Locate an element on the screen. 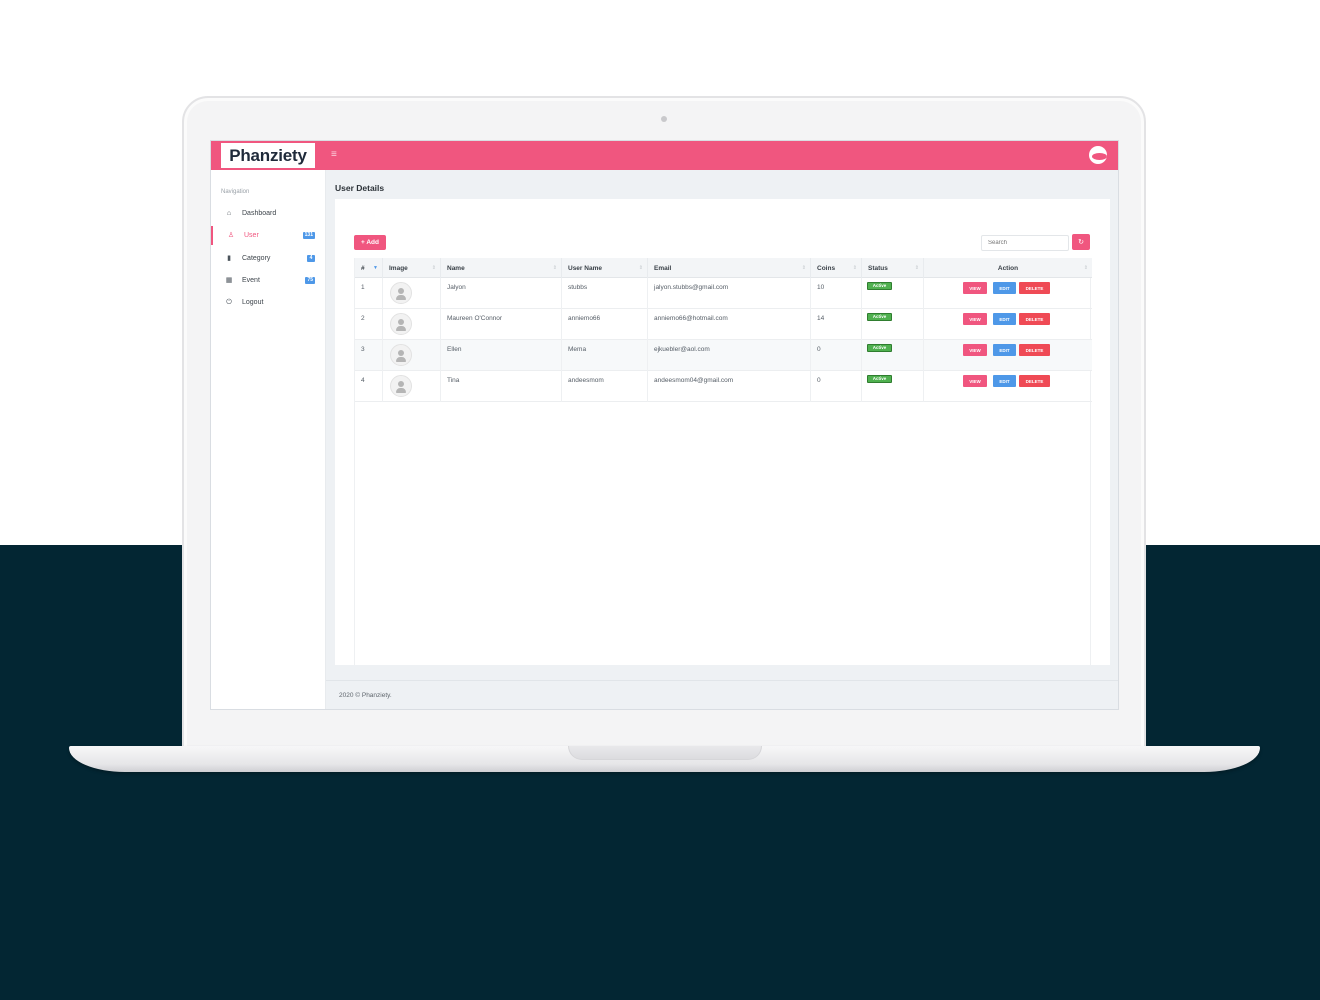 The height and width of the screenshot is (1000, 1320). refresh-button: ↻ is located at coordinates (1081, 242).